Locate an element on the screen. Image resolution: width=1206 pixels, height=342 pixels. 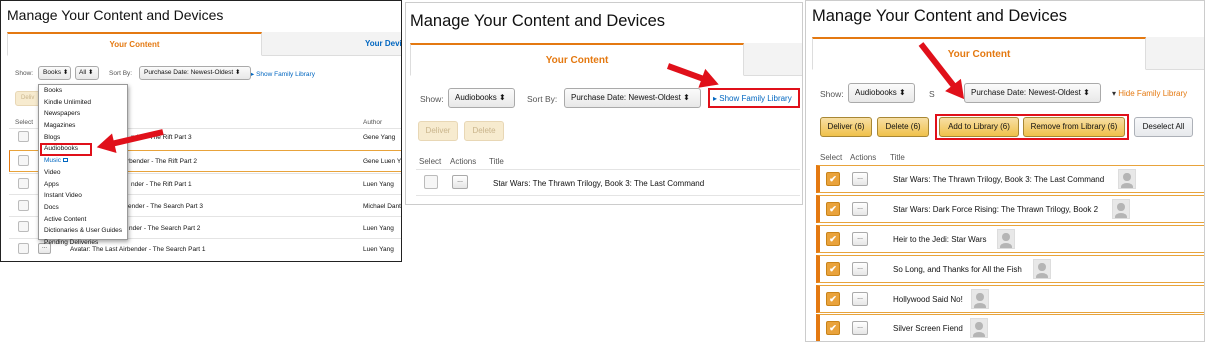
hide-family-library-link: ▾ Hide Family Library is located at coordinates (1149, 93).